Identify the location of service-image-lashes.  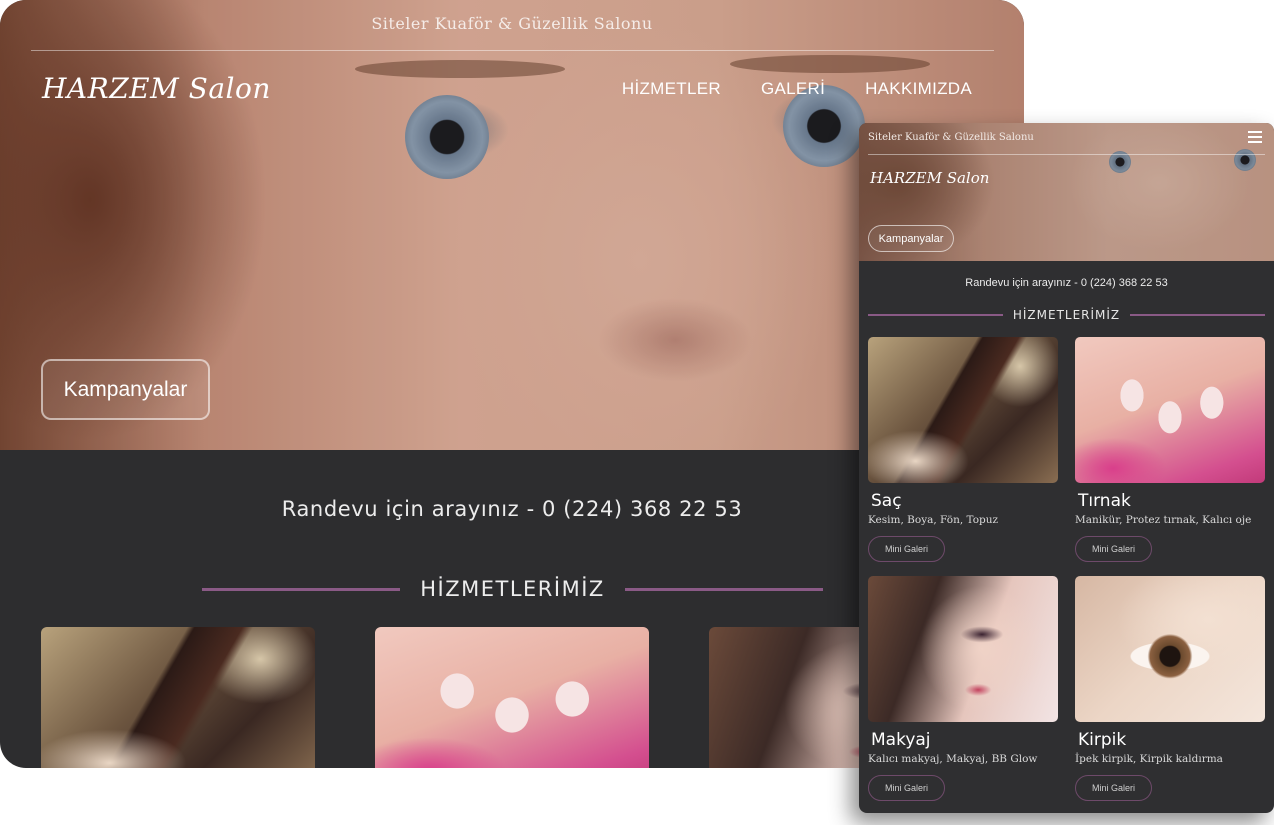
(1170, 649).